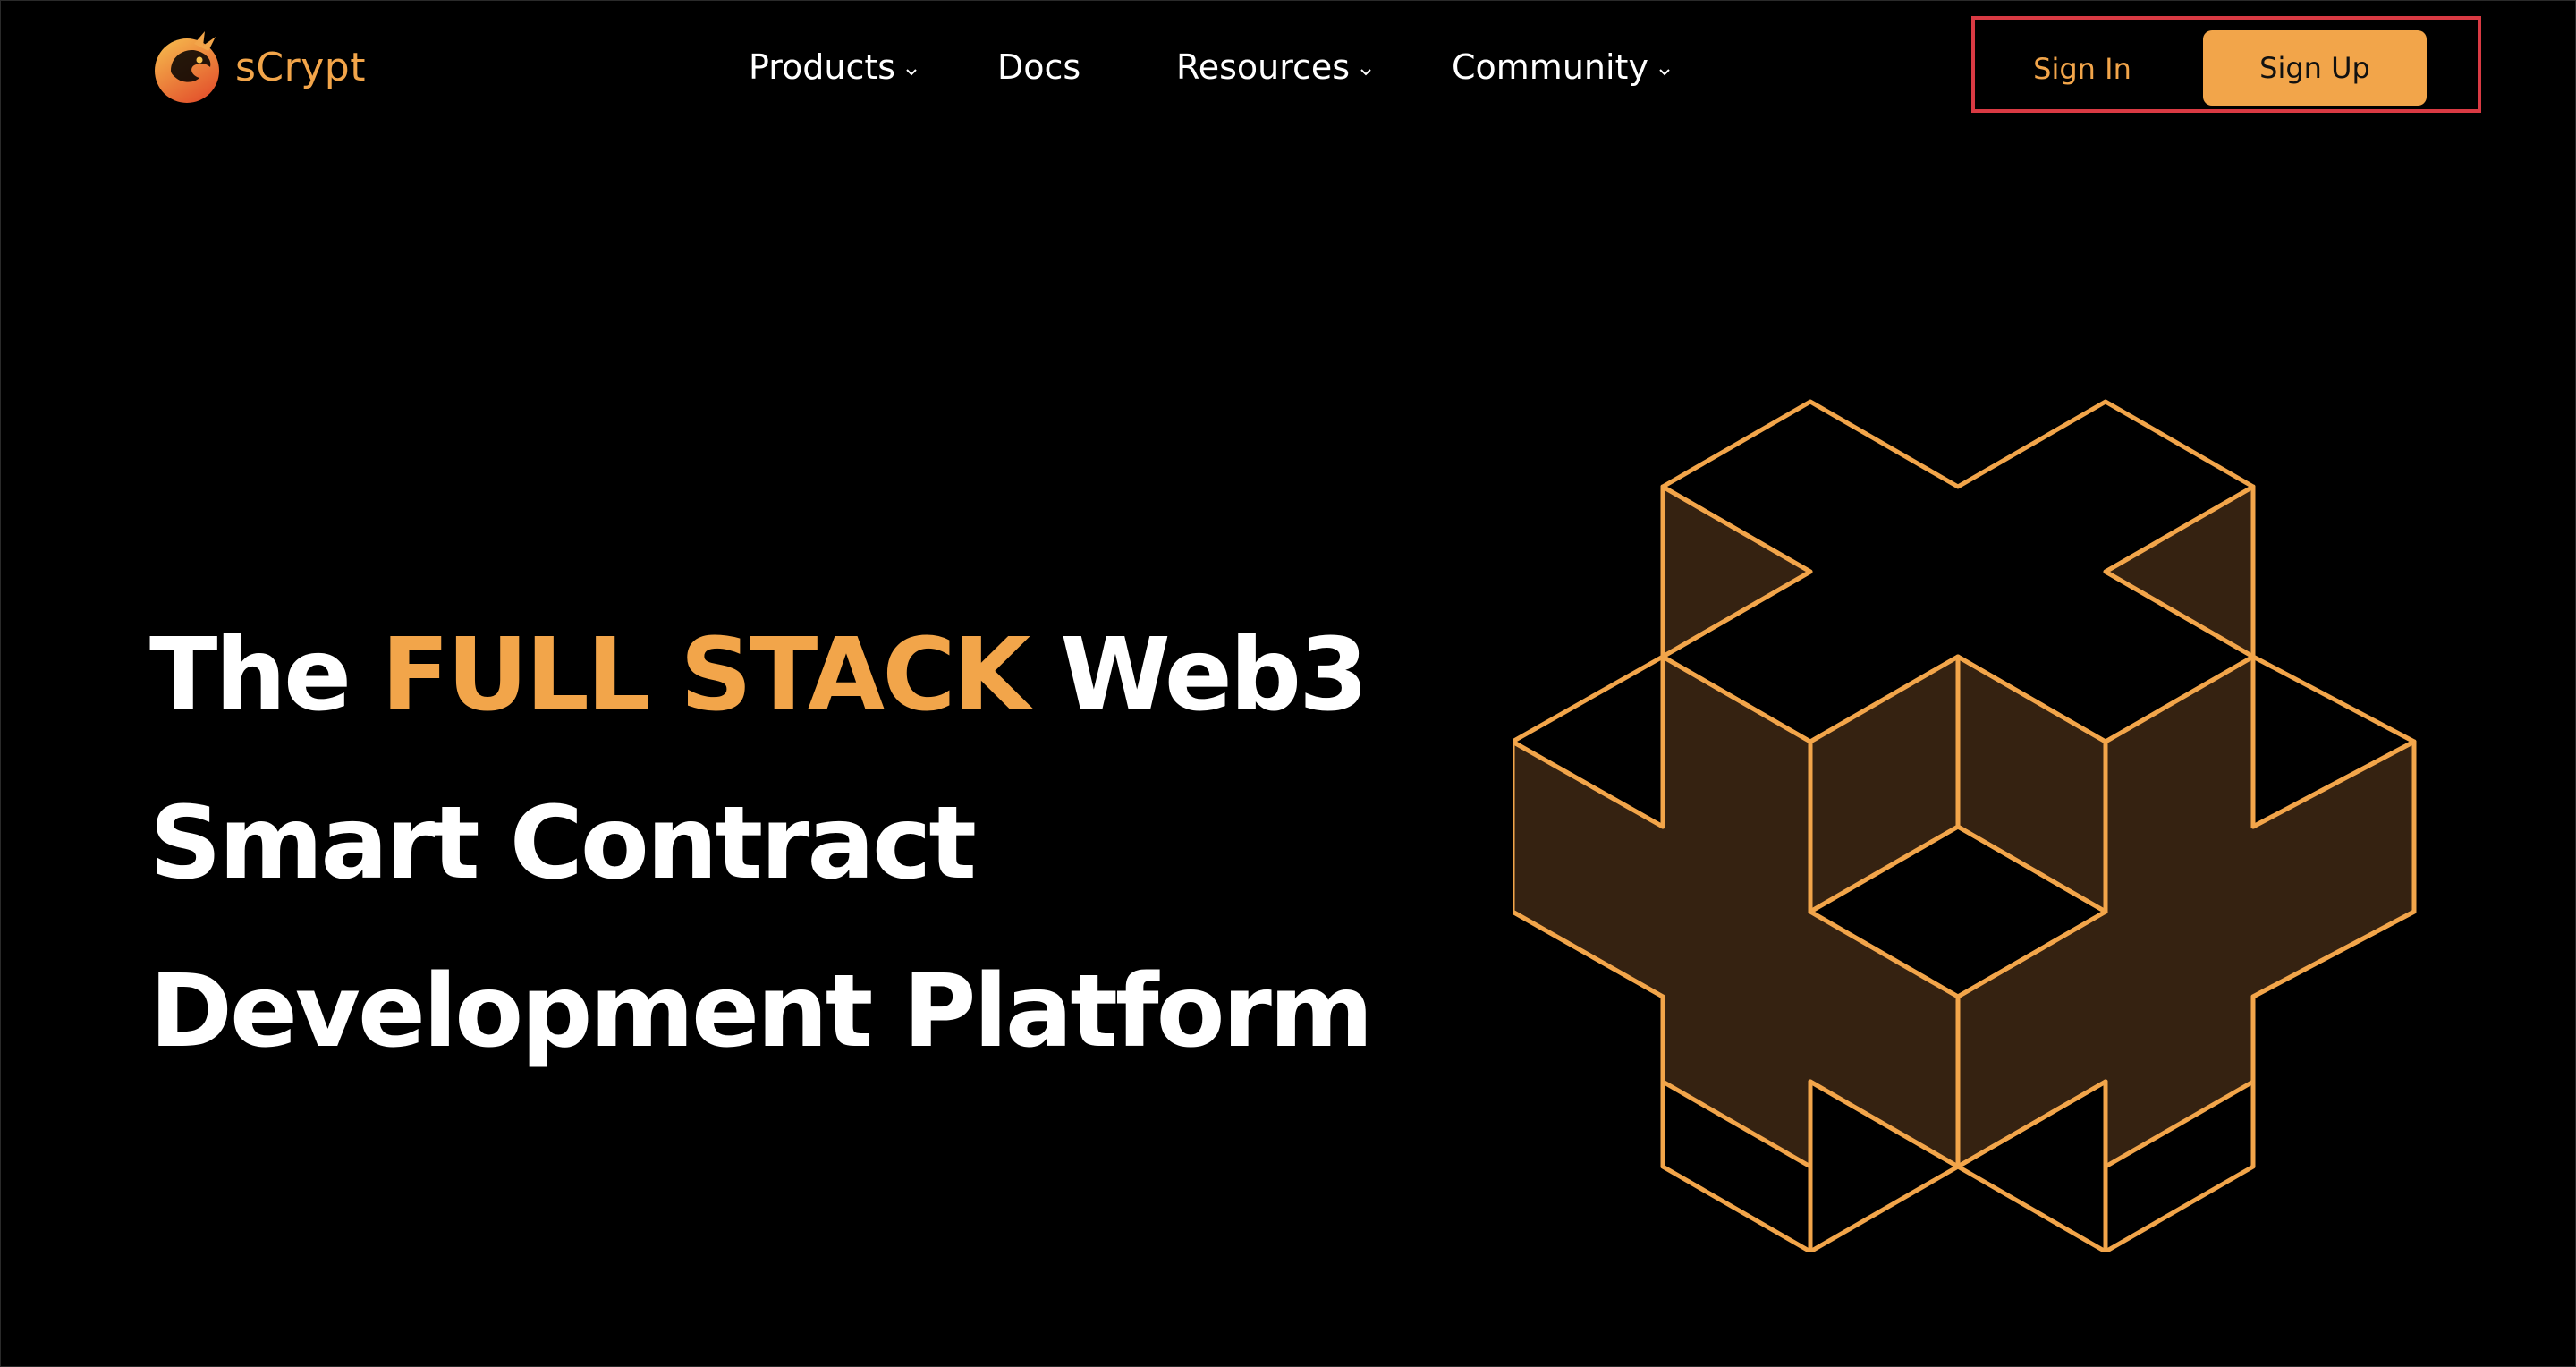 The width and height of the screenshot is (2576, 1367). I want to click on hero-title-line-1: The FULL STACK Web3, so click(760, 675).